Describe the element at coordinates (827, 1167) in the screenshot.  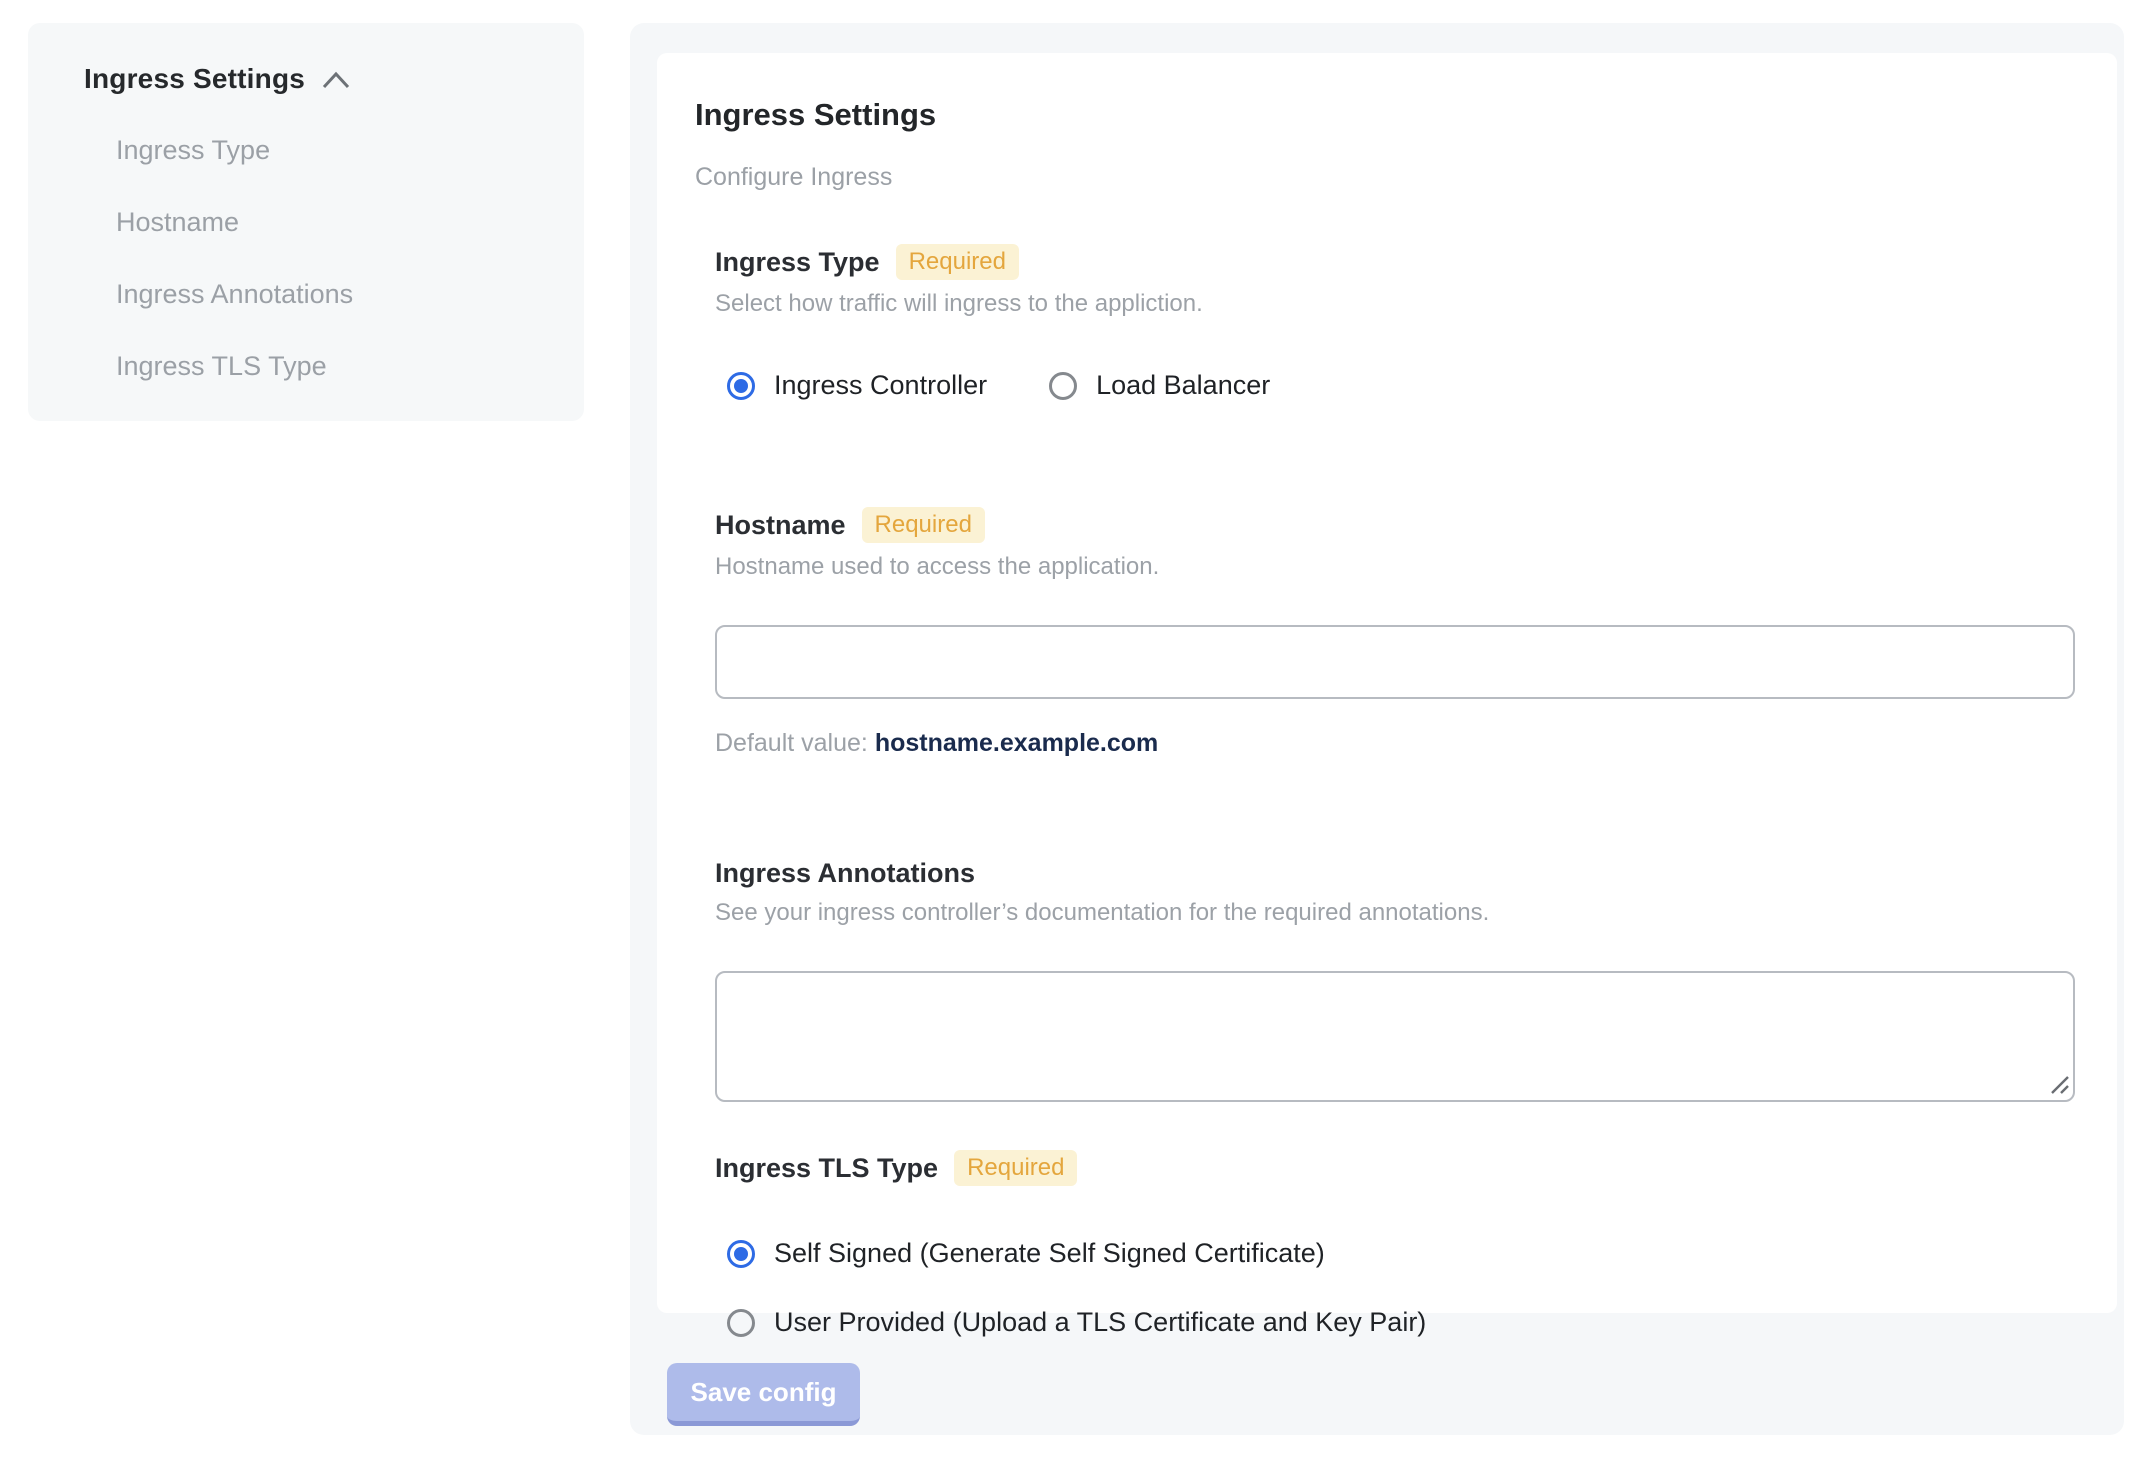
I see `ingress-tls-type-label: Ingress TLS Type` at that location.